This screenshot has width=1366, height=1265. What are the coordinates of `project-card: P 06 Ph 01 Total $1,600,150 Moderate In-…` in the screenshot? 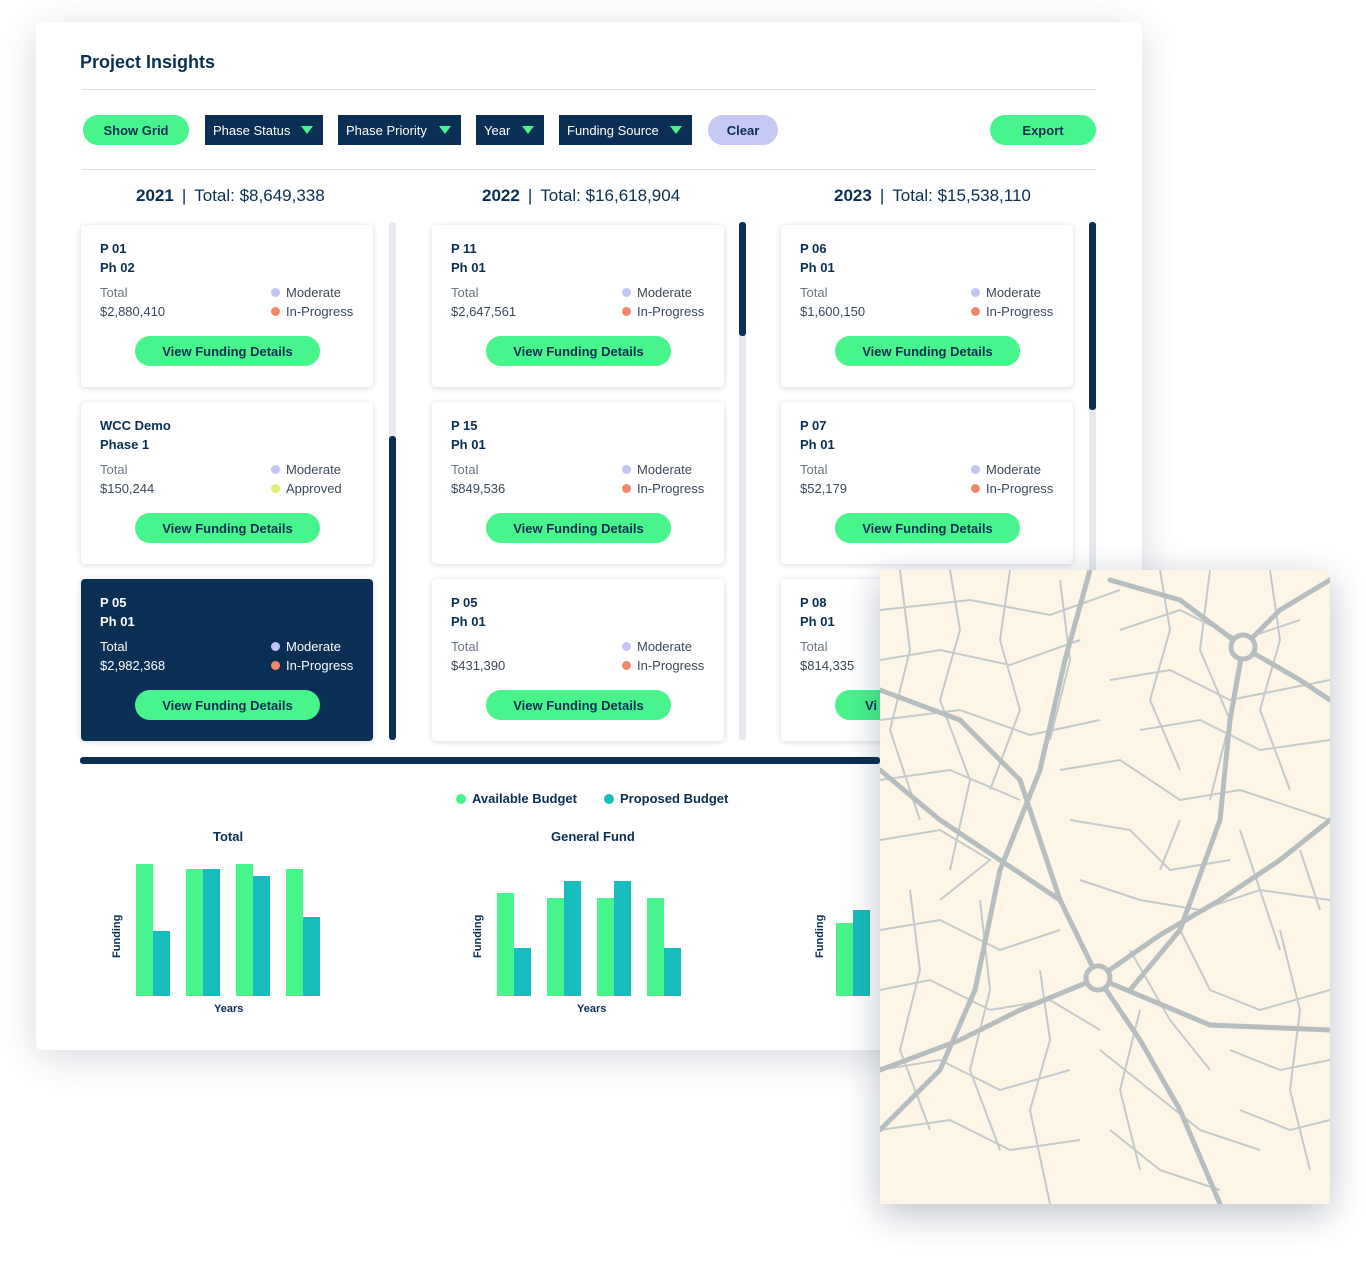 It's located at (927, 306).